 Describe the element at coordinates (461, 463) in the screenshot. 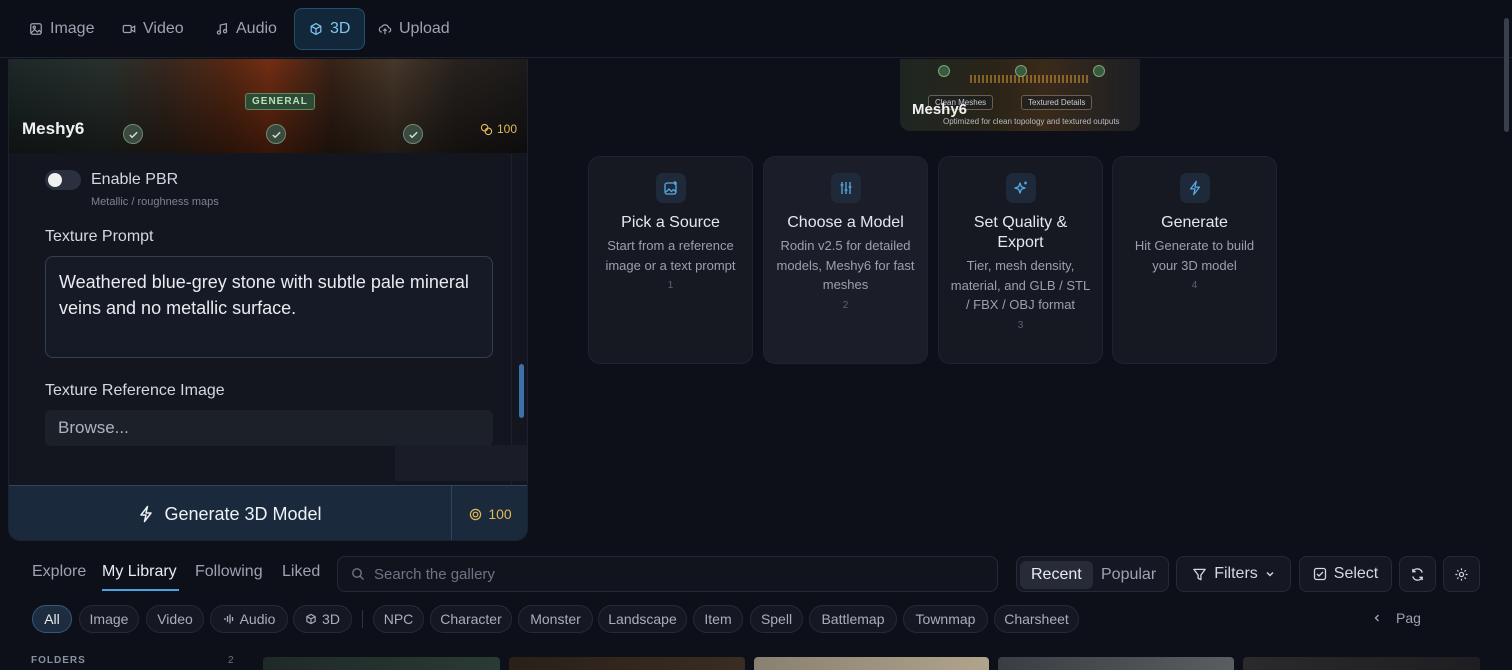

I see `panel-overlay` at that location.